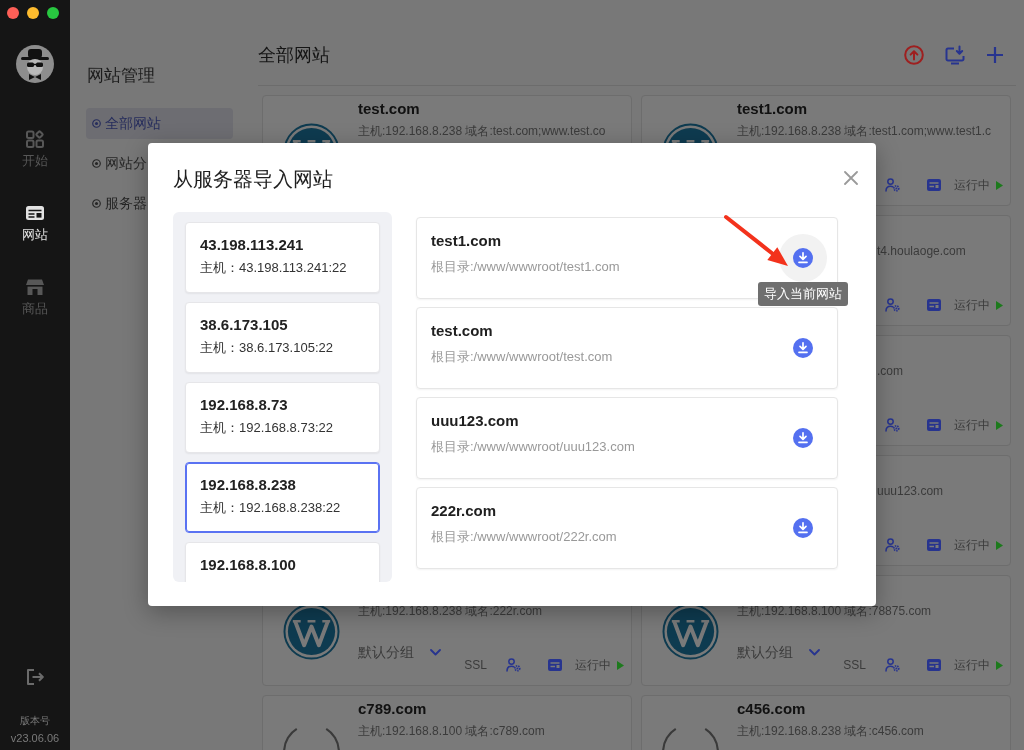 The width and height of the screenshot is (1024, 750). I want to click on site-domain: 222r.com, so click(464, 511).